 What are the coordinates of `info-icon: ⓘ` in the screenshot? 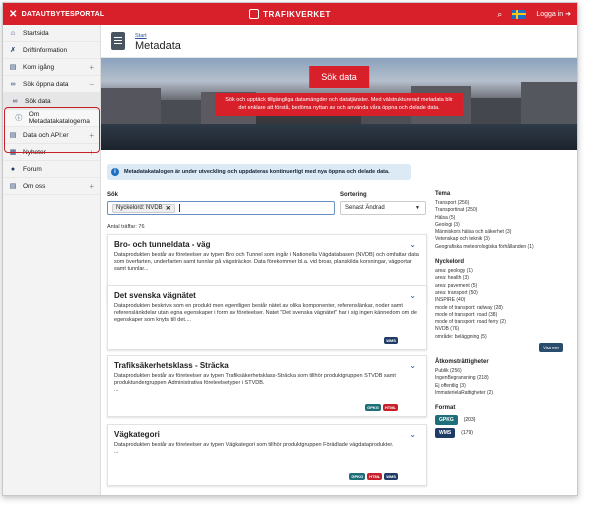 It's located at (19, 118).